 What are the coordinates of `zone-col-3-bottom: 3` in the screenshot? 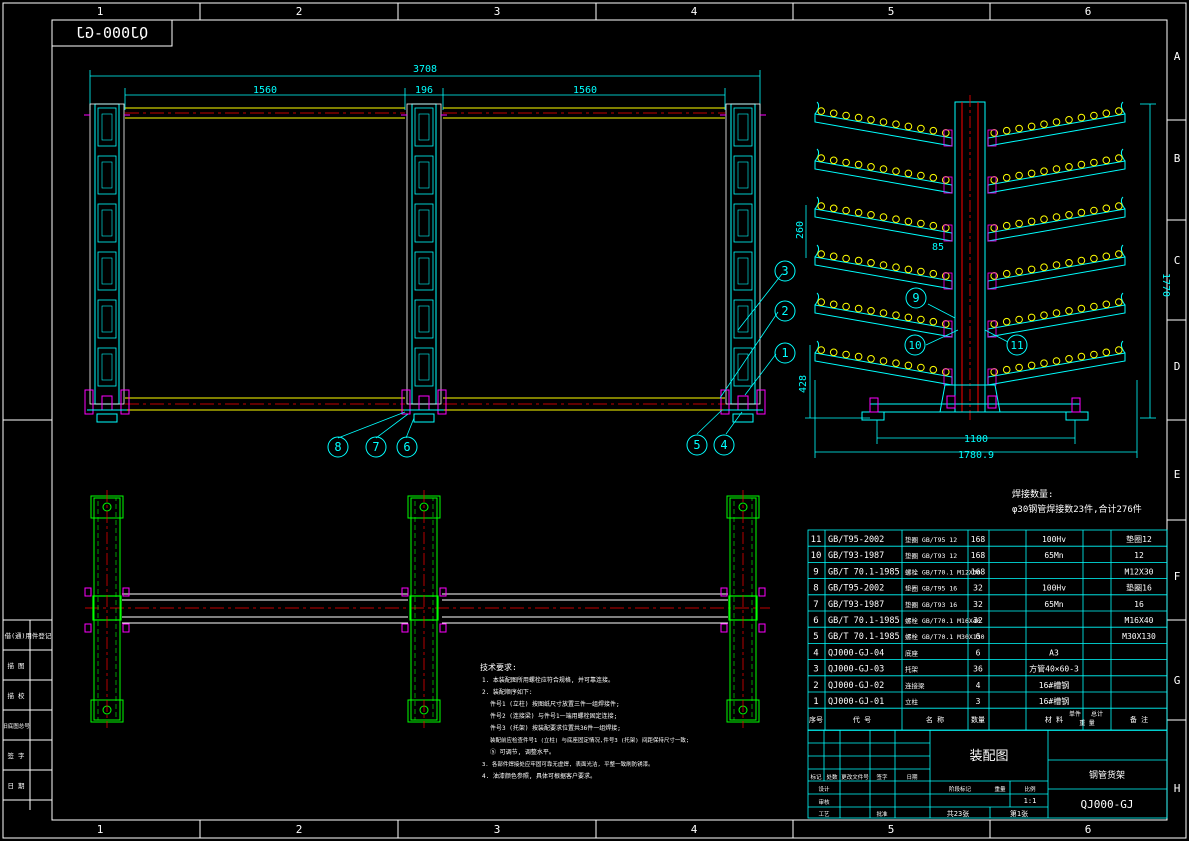 It's located at (497, 829).